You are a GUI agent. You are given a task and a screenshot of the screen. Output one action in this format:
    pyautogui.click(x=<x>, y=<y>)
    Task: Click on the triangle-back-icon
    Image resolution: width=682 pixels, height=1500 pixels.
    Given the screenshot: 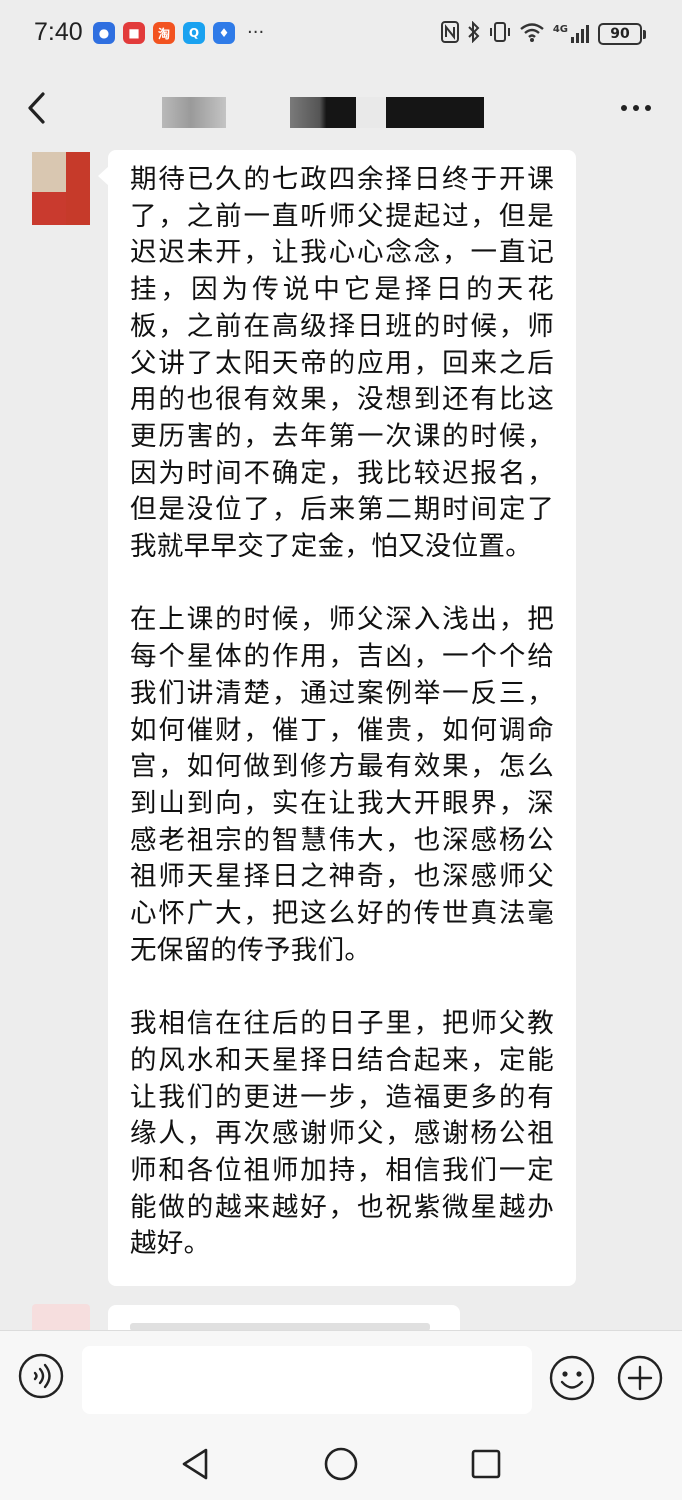 What is the action you would take?
    pyautogui.click(x=195, y=1464)
    